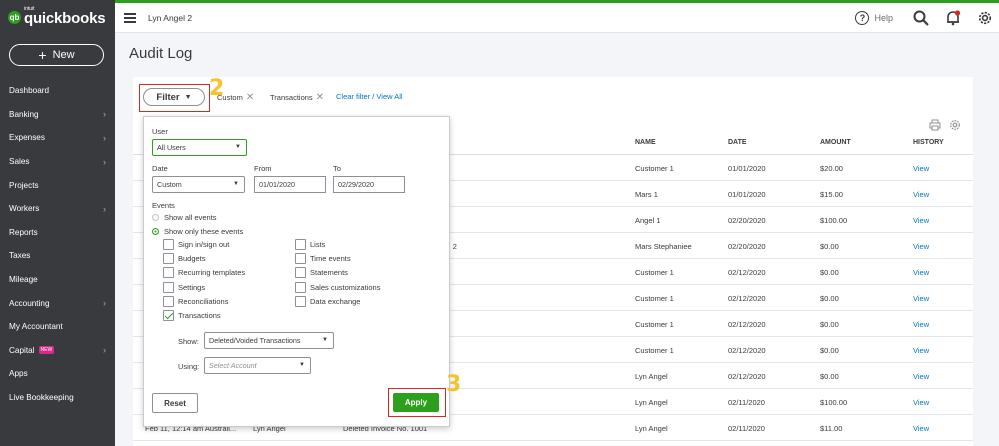  Describe the element at coordinates (337, 287) in the screenshot. I see `checkbox-sales-customizations: Sales customizations` at that location.